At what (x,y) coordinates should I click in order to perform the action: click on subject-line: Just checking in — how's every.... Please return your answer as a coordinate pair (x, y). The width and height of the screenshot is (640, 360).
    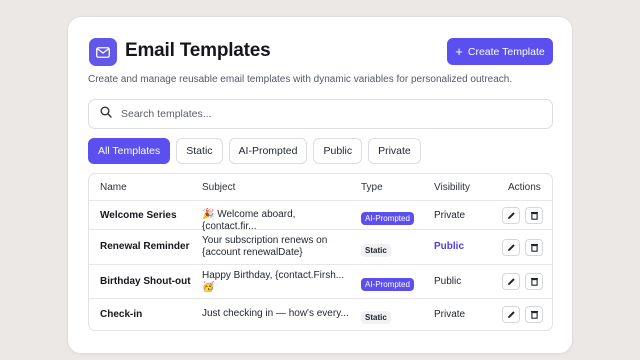
    Looking at the image, I should click on (275, 313).